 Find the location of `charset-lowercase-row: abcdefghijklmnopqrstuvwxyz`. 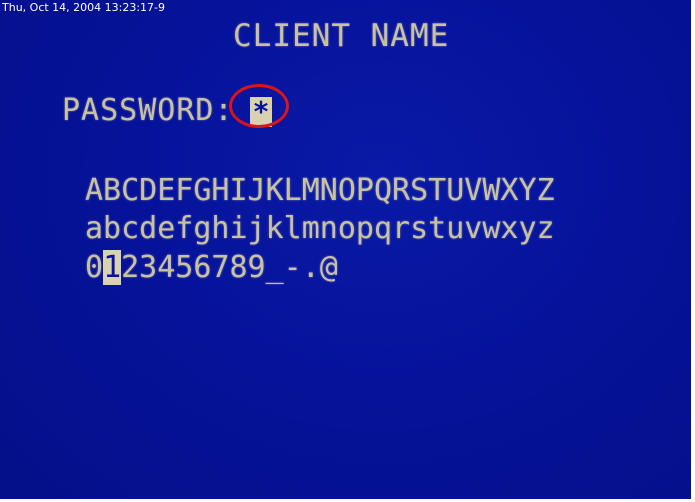

charset-lowercase-row: abcdefghijklmnopqrstuvwxyz is located at coordinates (320, 229).